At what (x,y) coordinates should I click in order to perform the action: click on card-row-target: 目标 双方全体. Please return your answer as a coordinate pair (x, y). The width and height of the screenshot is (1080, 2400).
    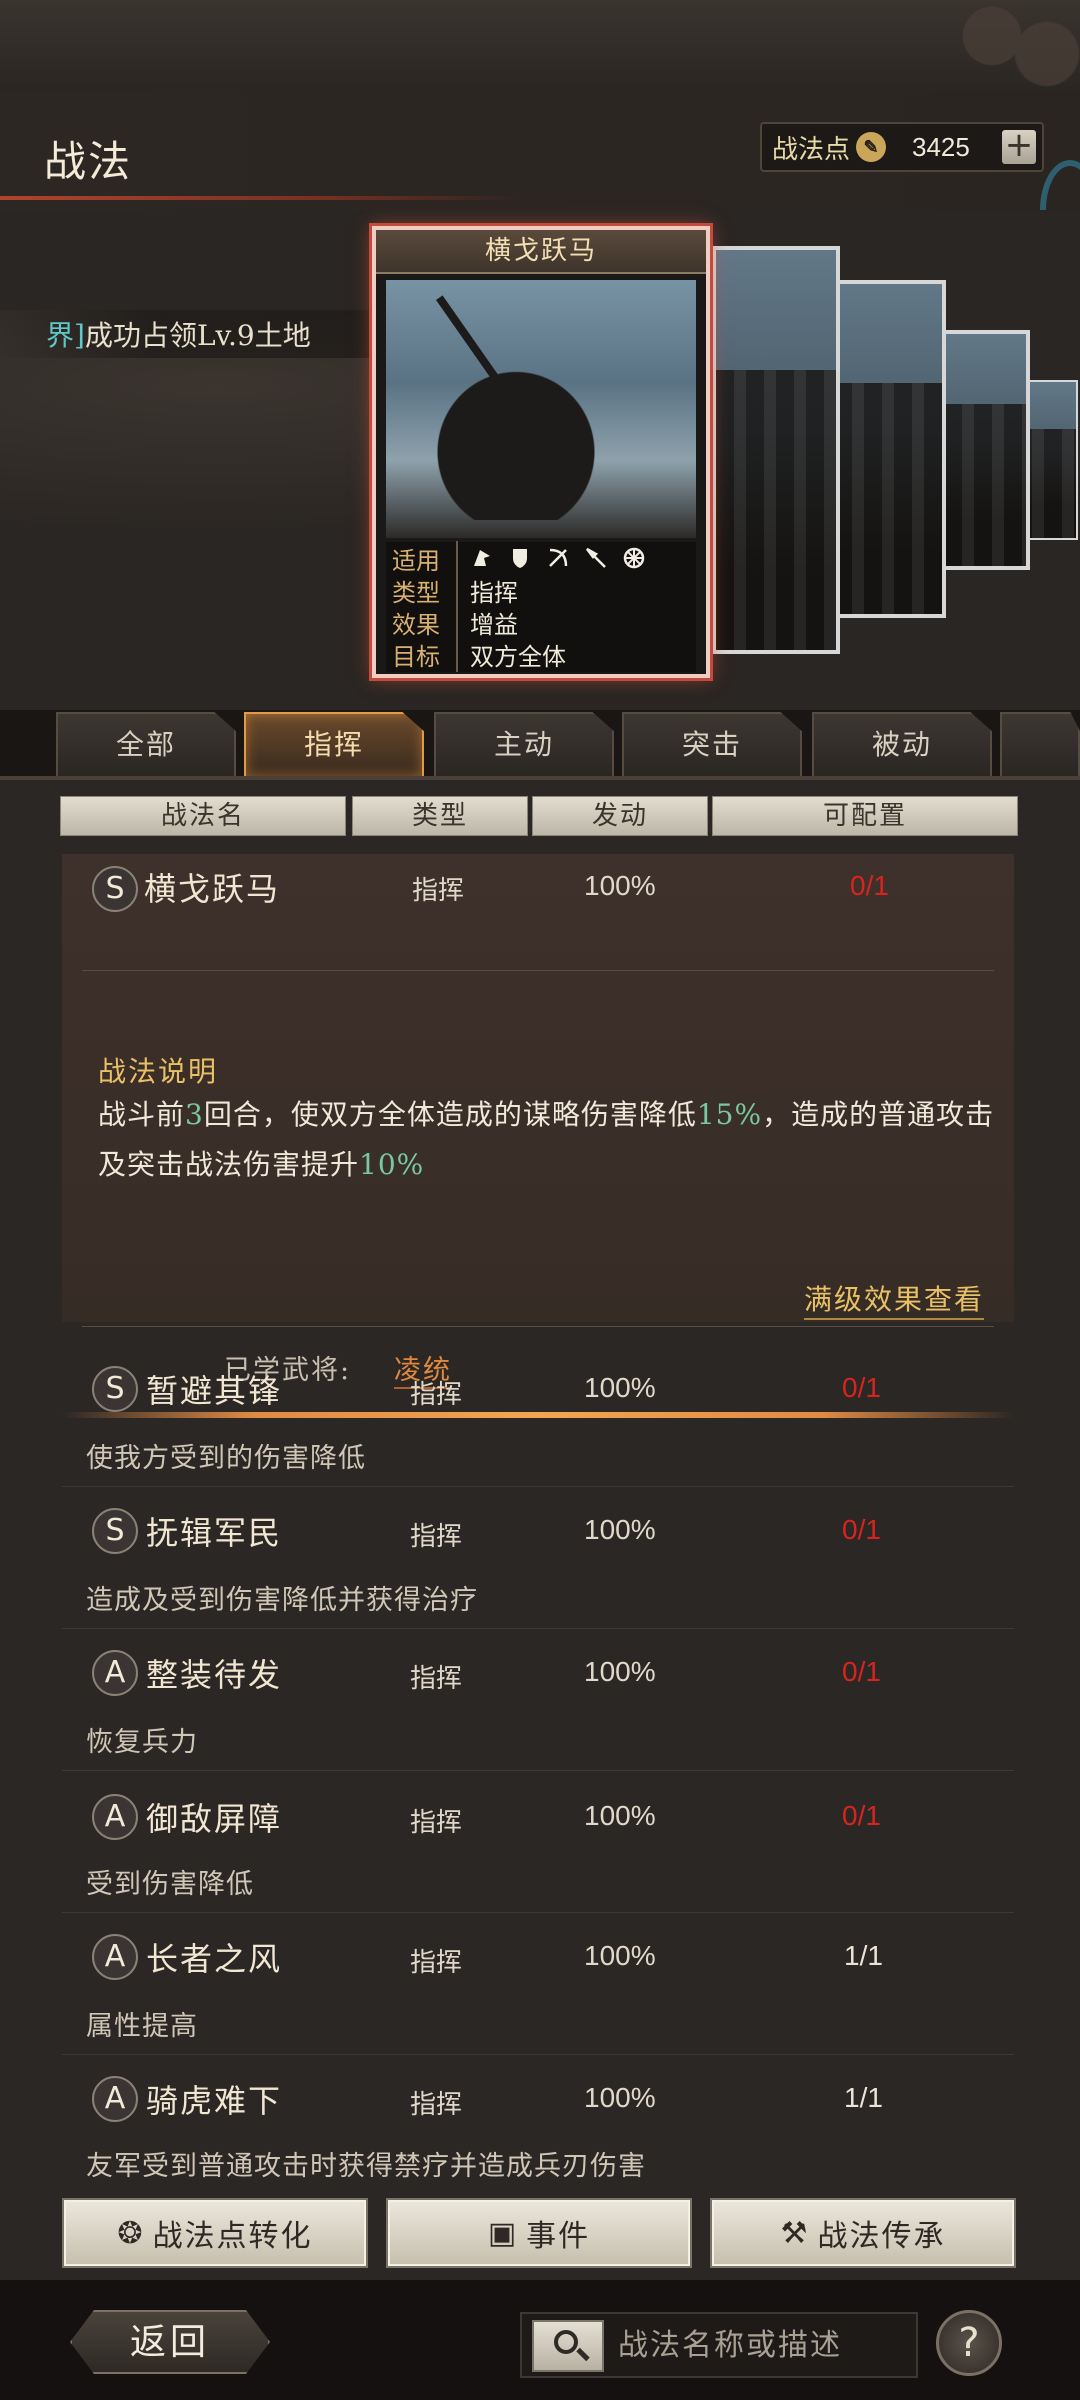
    Looking at the image, I should click on (541, 654).